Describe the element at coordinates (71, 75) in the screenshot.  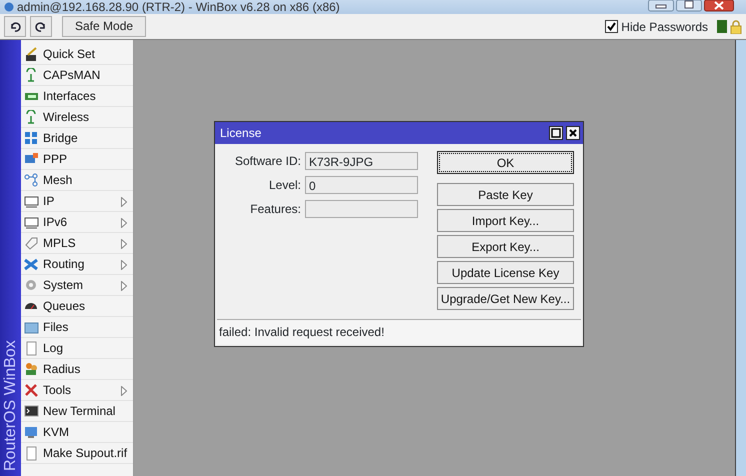
I see `menu-item-label: CAPsMAN` at that location.